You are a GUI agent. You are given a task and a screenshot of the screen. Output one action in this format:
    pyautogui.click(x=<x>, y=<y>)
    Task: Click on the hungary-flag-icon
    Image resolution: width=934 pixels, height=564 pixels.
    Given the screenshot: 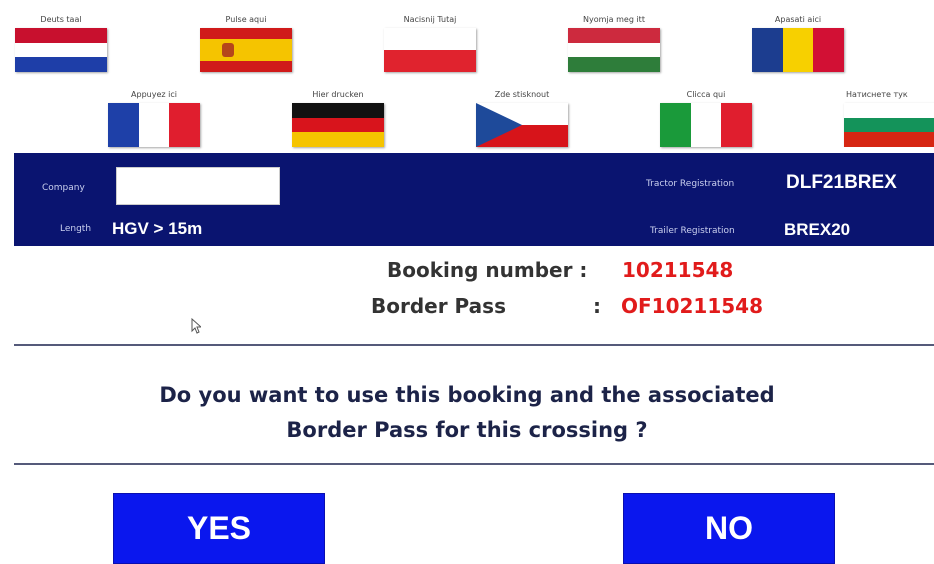 What is the action you would take?
    pyautogui.click(x=614, y=50)
    